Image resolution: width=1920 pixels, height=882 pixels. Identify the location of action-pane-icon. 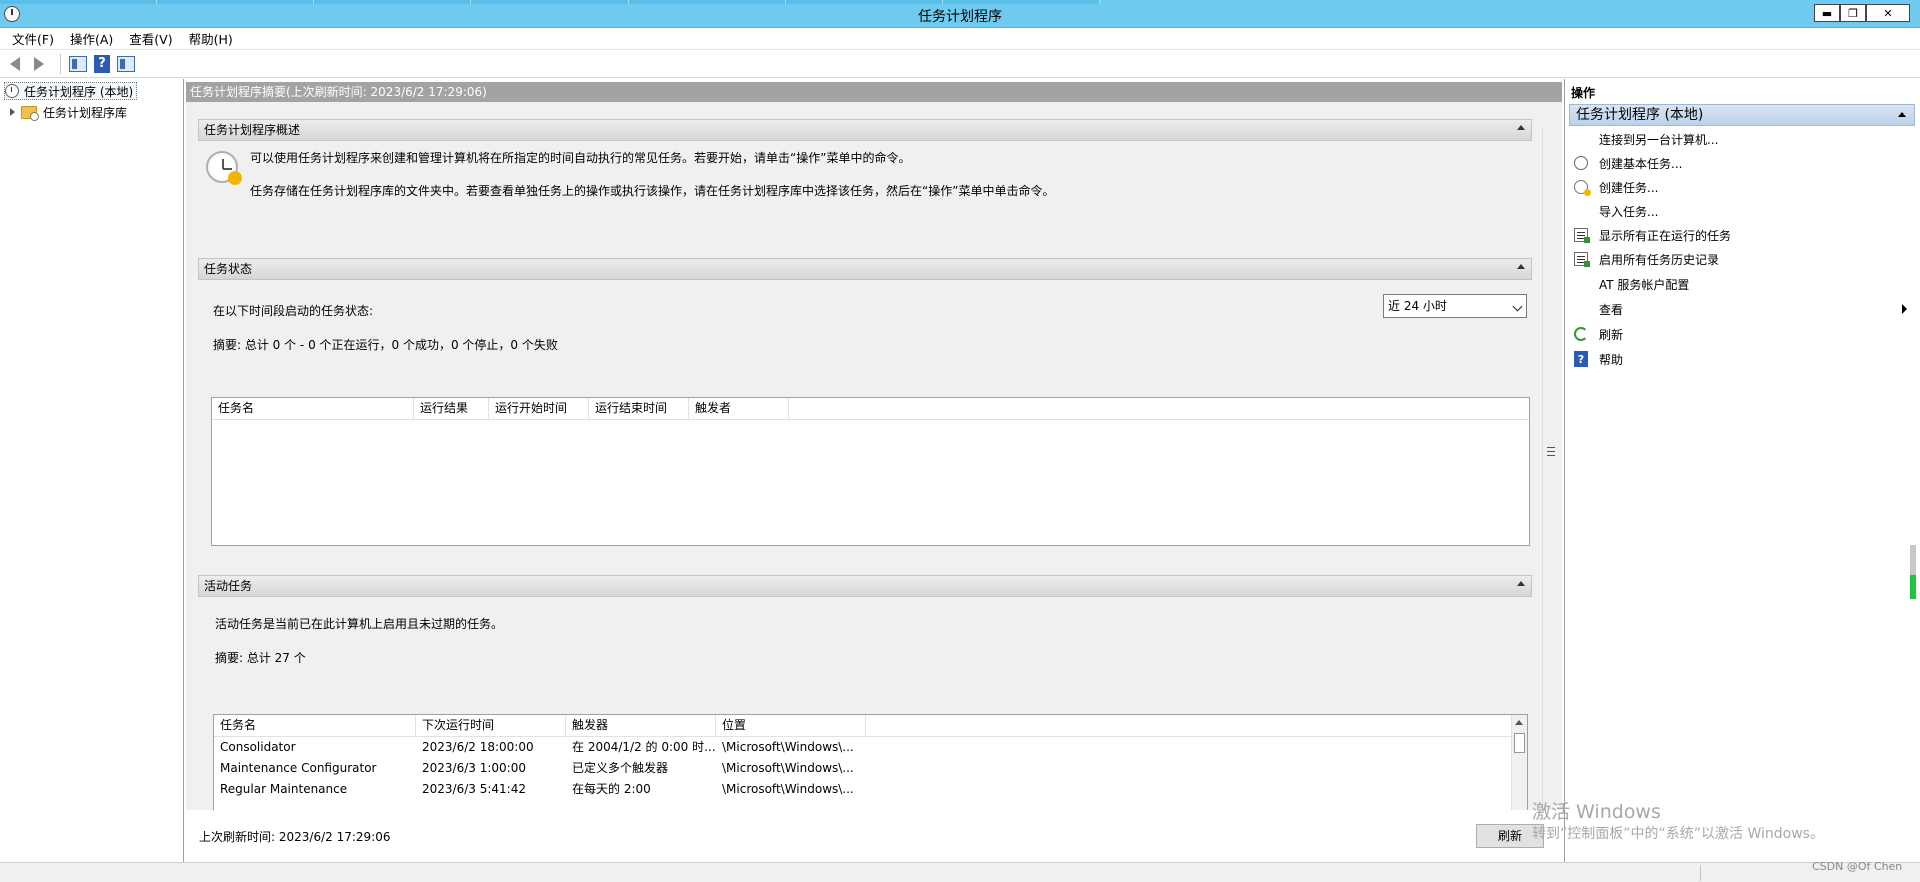
(126, 63).